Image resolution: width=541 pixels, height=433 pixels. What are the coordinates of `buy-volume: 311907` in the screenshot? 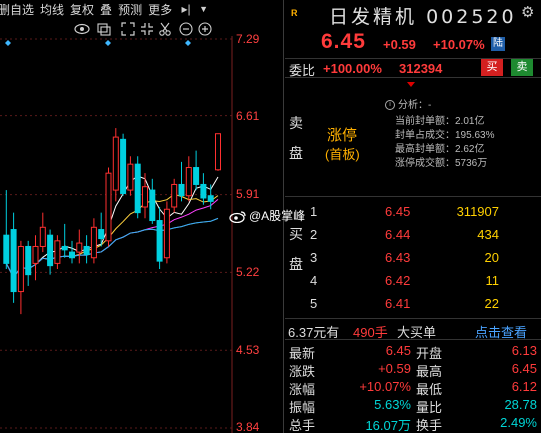 It's located at (477, 211).